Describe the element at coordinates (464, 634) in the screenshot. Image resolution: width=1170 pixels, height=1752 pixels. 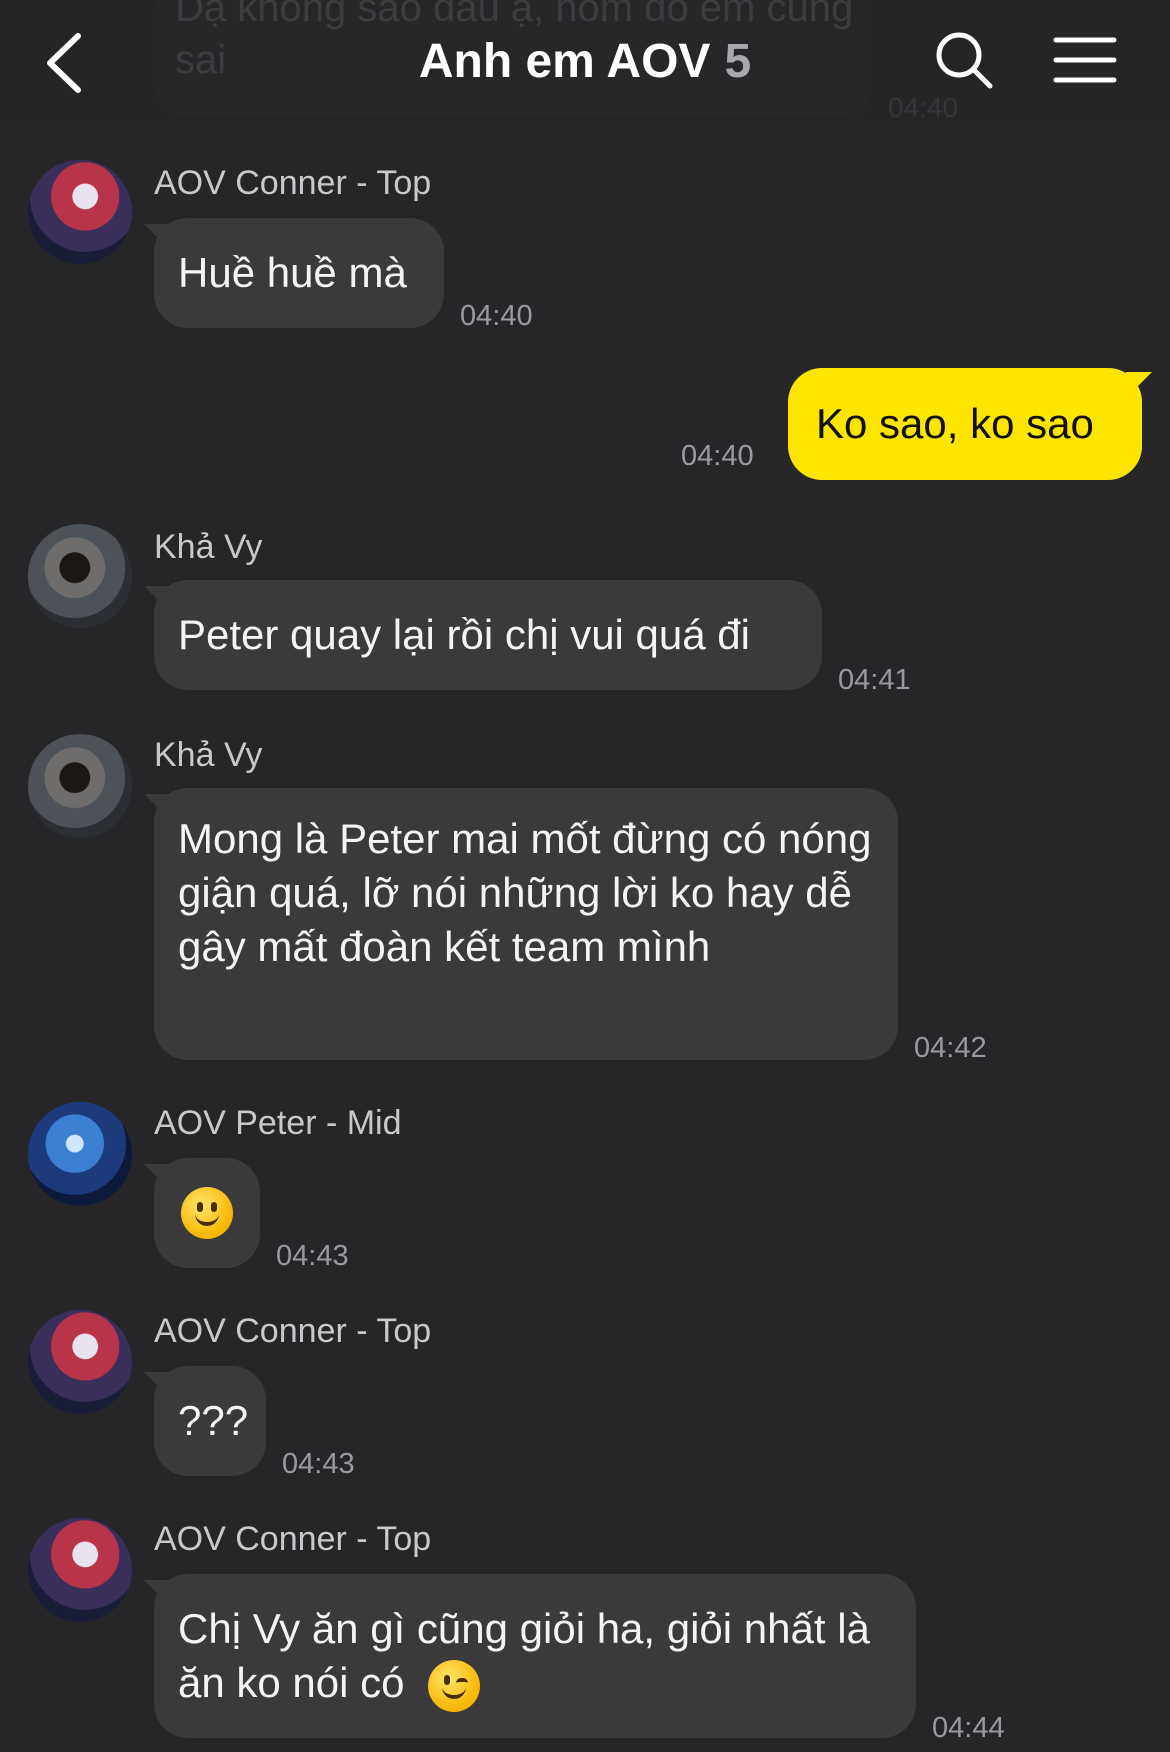
I see `message-text: Peter quay lại rồi chị vui quá đi` at that location.